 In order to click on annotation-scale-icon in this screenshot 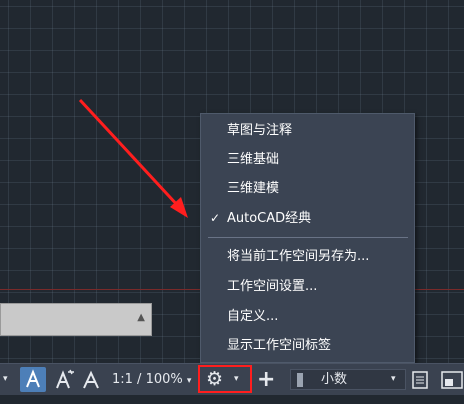, I will do `click(91, 379)`.